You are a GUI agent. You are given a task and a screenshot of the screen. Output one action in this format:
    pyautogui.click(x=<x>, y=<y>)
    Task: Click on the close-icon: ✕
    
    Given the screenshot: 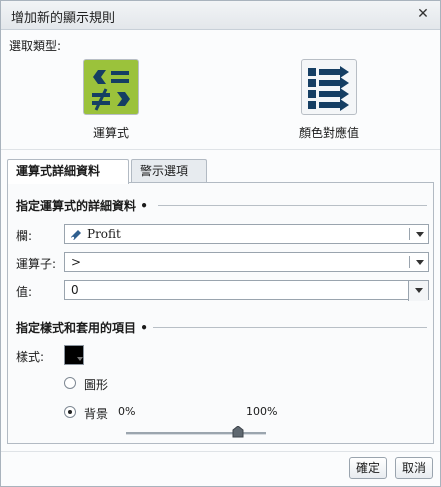 What is the action you would take?
    pyautogui.click(x=423, y=14)
    